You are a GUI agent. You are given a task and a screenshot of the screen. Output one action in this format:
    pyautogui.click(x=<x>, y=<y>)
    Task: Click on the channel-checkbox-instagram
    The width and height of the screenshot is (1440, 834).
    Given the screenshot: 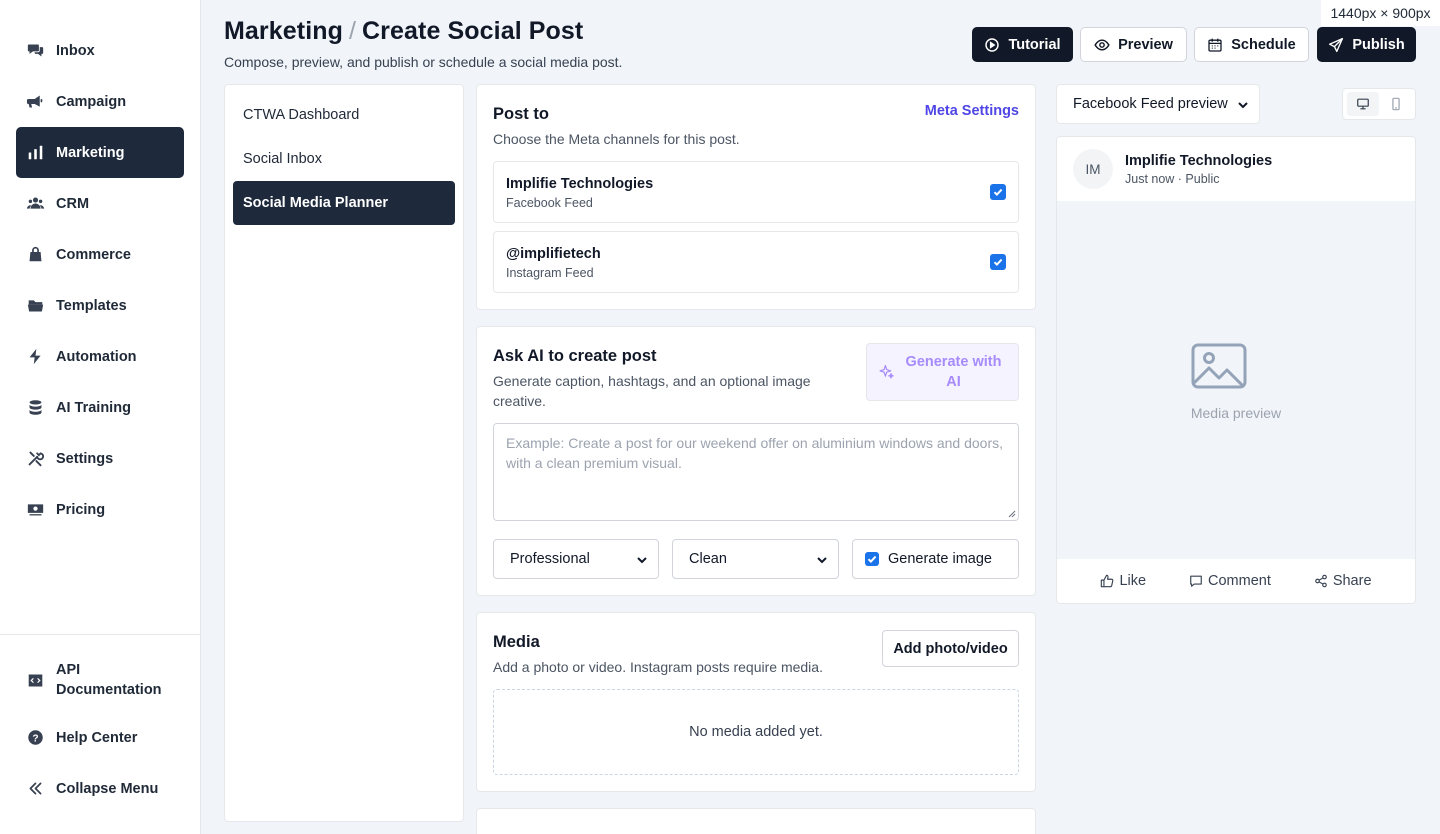 What is the action you would take?
    pyautogui.click(x=998, y=262)
    